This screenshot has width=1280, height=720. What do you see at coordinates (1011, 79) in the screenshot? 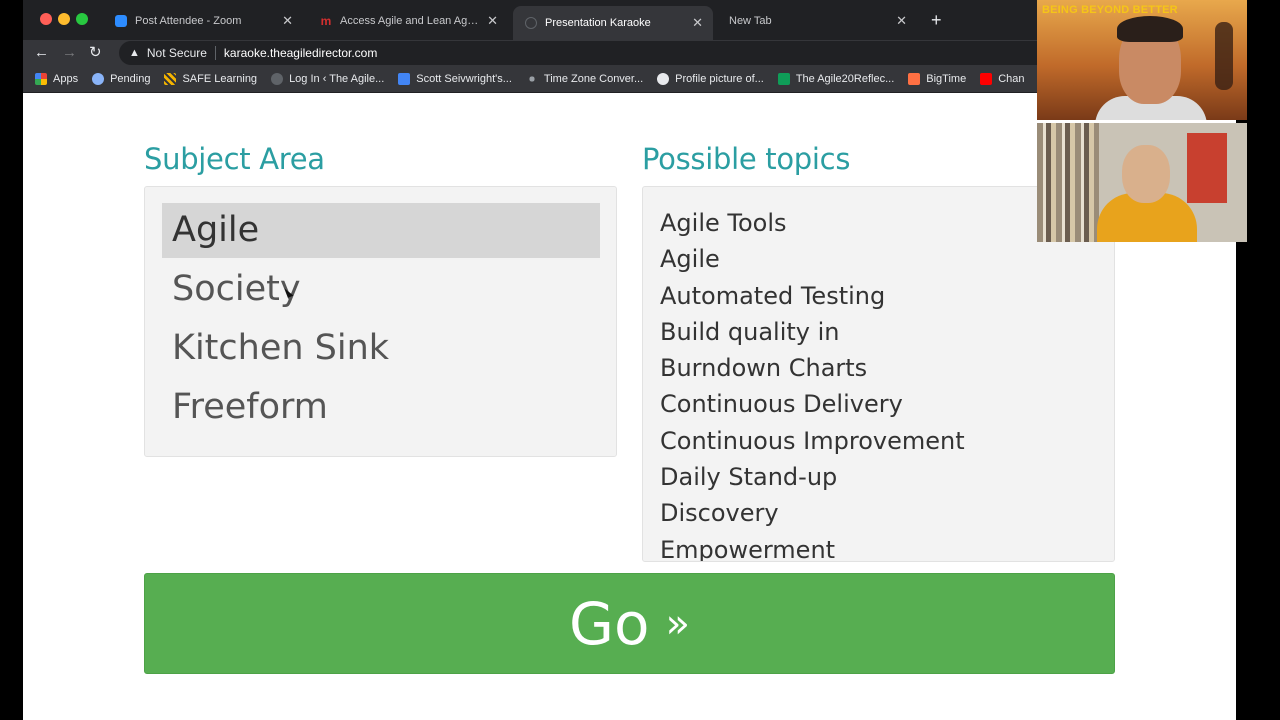
I see `bookmark-label: Chan` at bounding box center [1011, 79].